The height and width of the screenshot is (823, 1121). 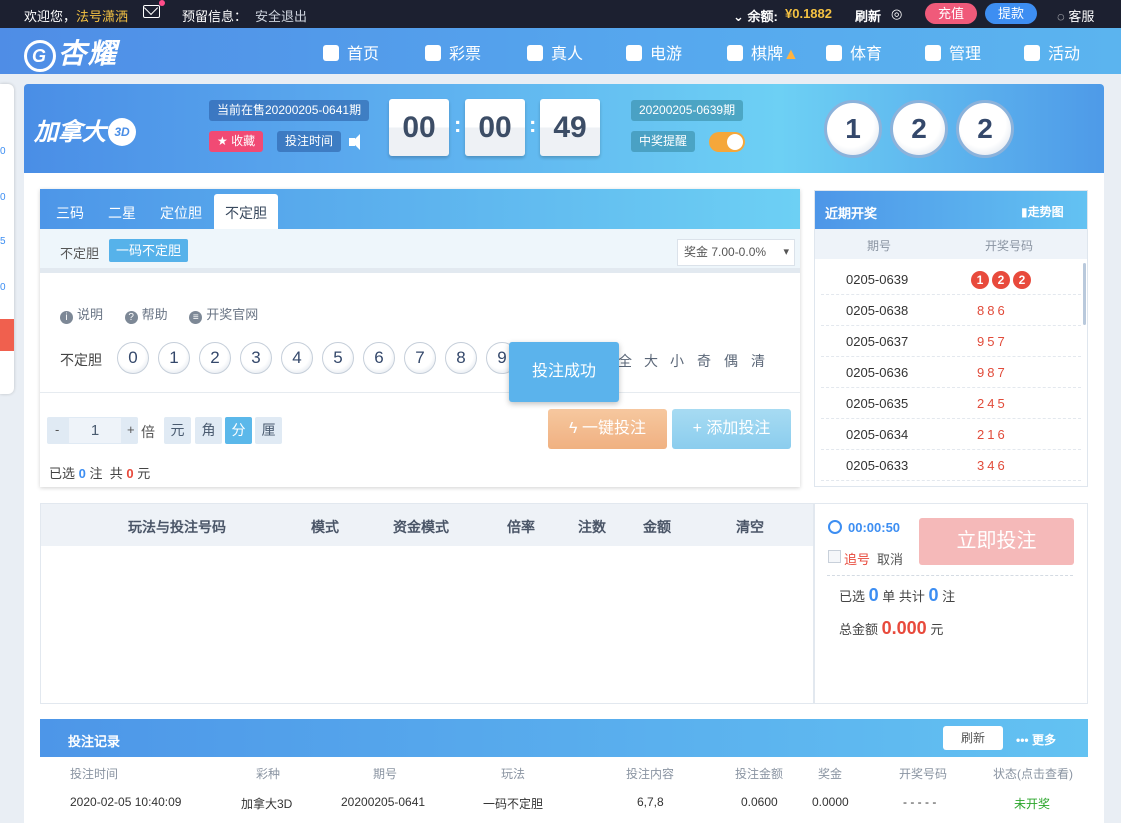 I want to click on dealer-icon, so click(x=535, y=53).